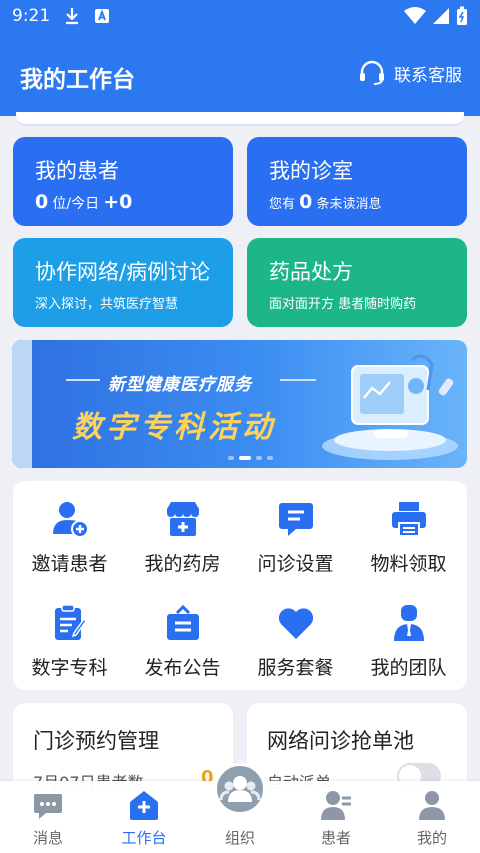 The width and height of the screenshot is (480, 853). What do you see at coordinates (96, 741) in the screenshot?
I see `outpatient-appointment-title: 门诊预约管理` at bounding box center [96, 741].